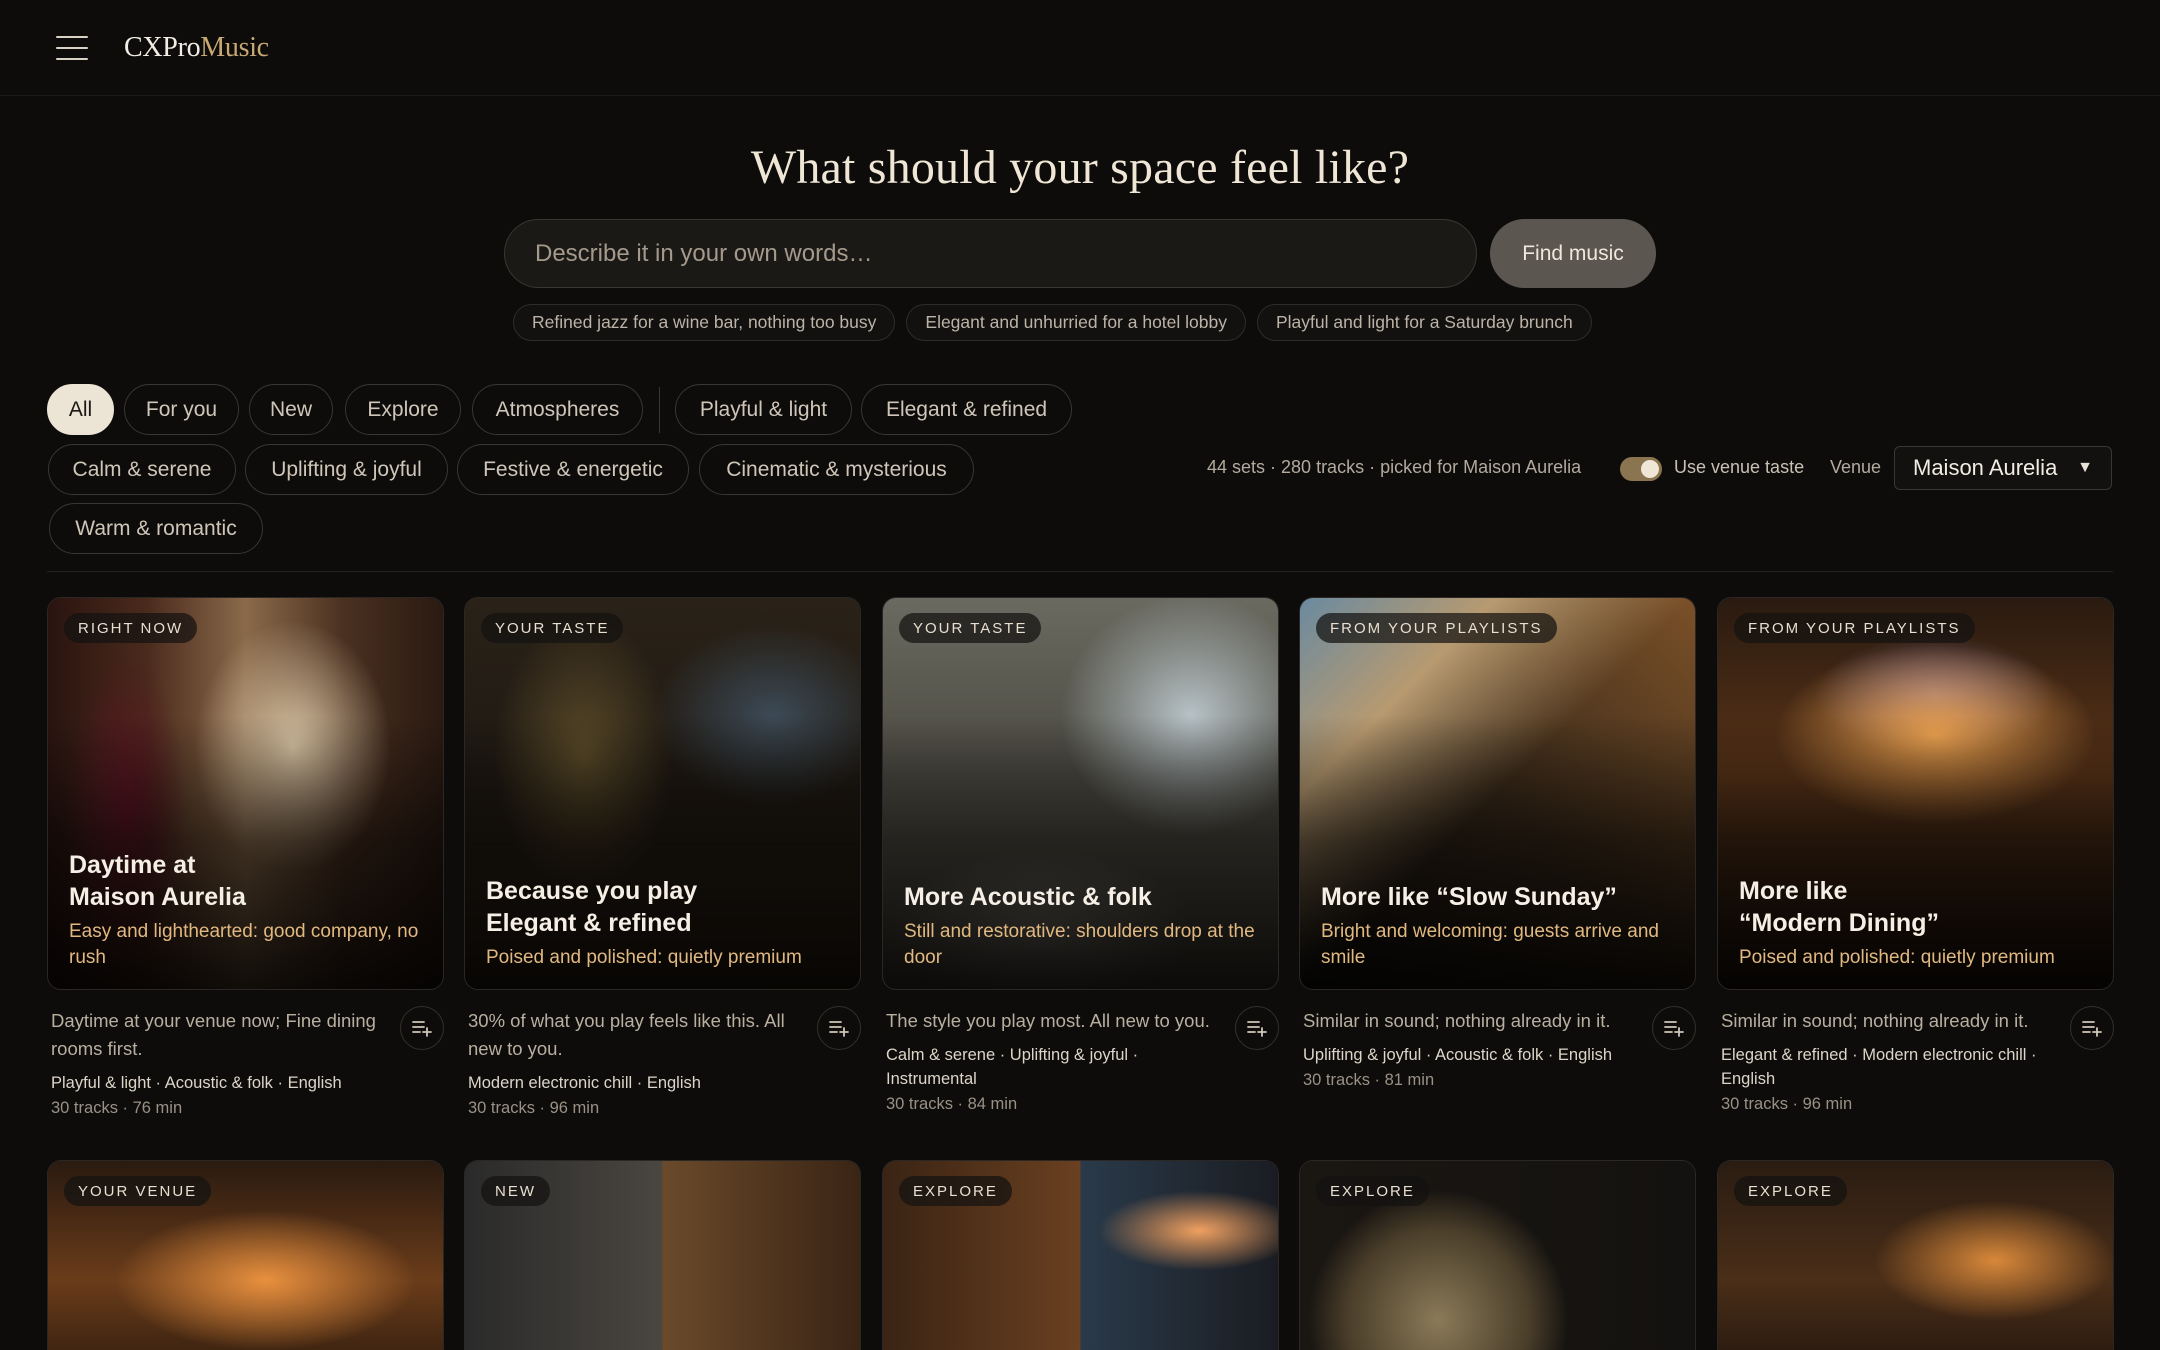 Image resolution: width=2160 pixels, height=1350 pixels. Describe the element at coordinates (584, 1083) in the screenshot. I see `card-meta: Modern electronic chill · English` at that location.